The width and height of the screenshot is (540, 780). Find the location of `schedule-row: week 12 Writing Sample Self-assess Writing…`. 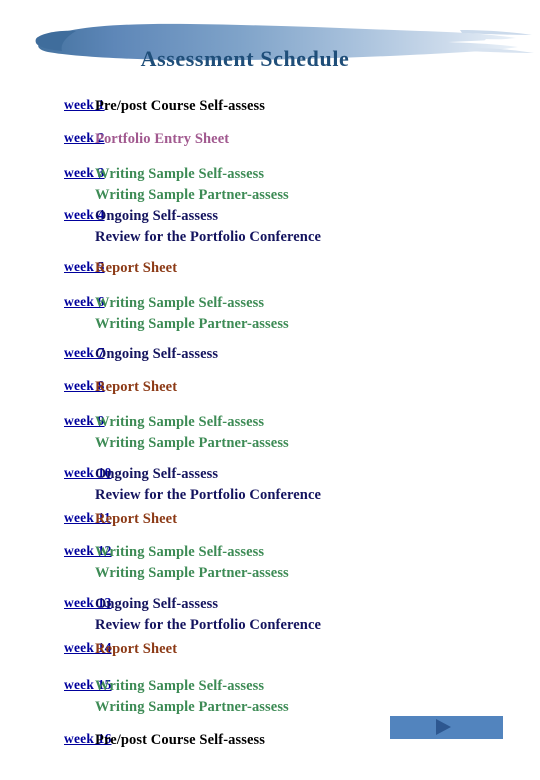

schedule-row: week 12 Writing Sample Self-assess Writing… is located at coordinates (270, 563).